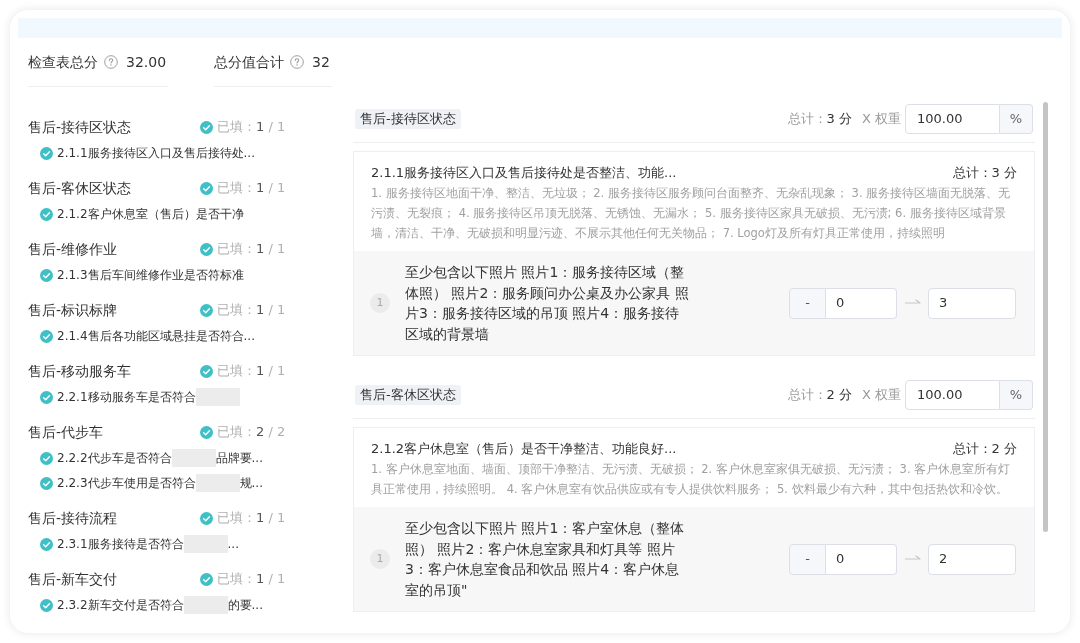 The image size is (1080, 643). What do you see at coordinates (120, 605) in the screenshot?
I see `checklist-item-text: 2.3.2新车交付是否符合` at bounding box center [120, 605].